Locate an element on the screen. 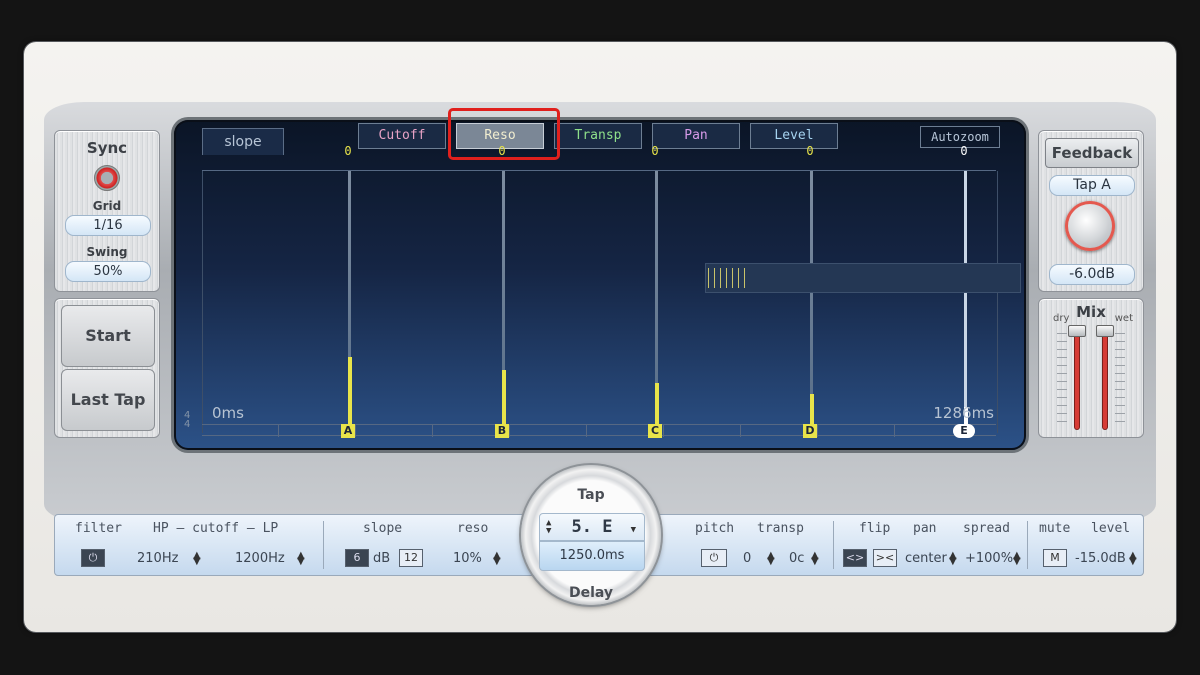  sync-panel: Sync Grid 1/16 Swing 50% is located at coordinates (107, 211).